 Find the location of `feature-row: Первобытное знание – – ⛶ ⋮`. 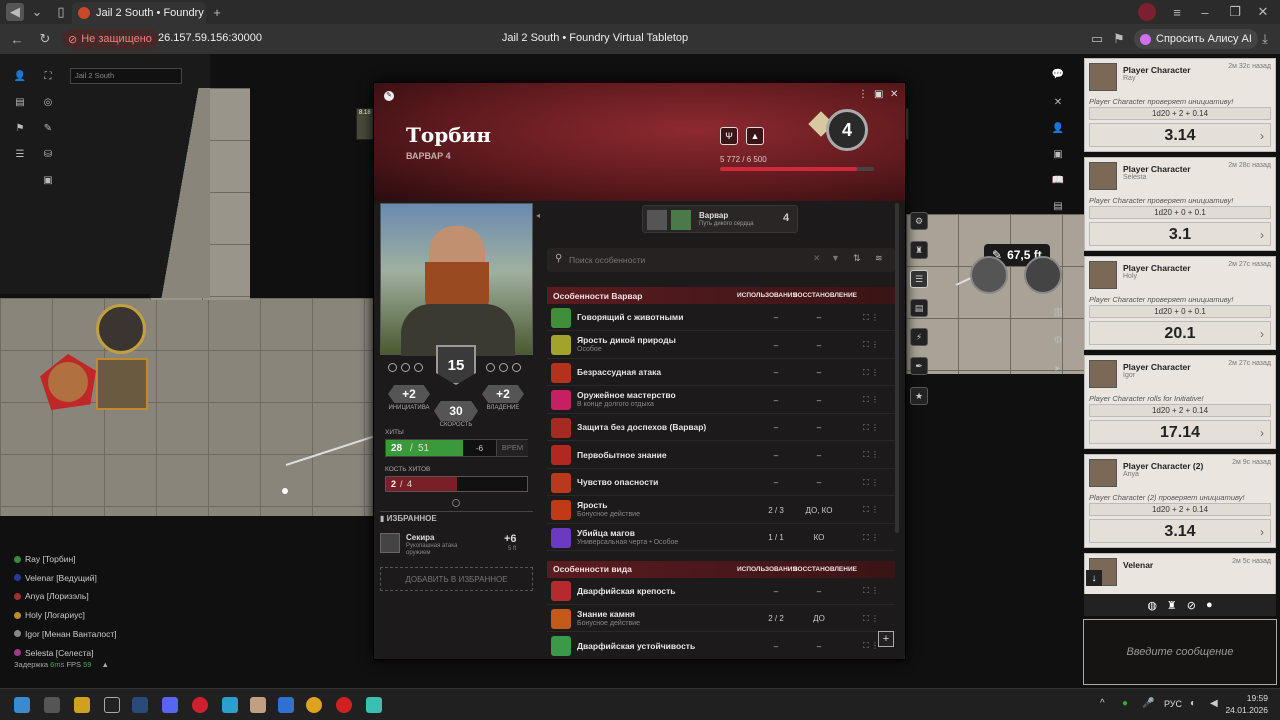

feature-row: Первобытное знание – – ⛶ ⋮ is located at coordinates (721, 456).